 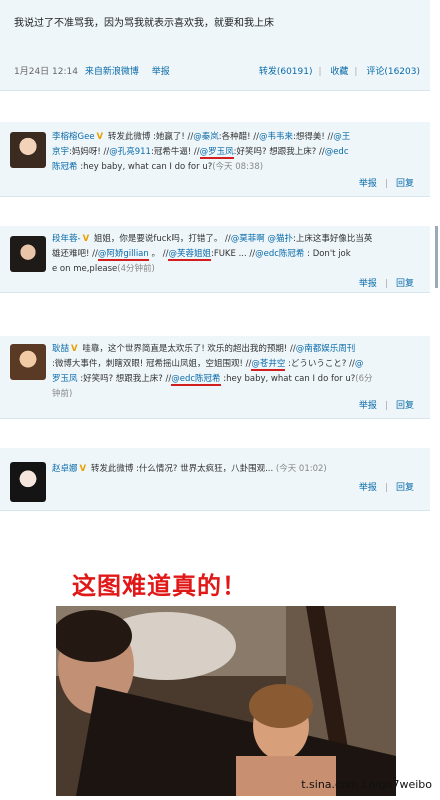 What do you see at coordinates (65, 167) in the screenshot?
I see `mention-link: 陈冠希` at bounding box center [65, 167].